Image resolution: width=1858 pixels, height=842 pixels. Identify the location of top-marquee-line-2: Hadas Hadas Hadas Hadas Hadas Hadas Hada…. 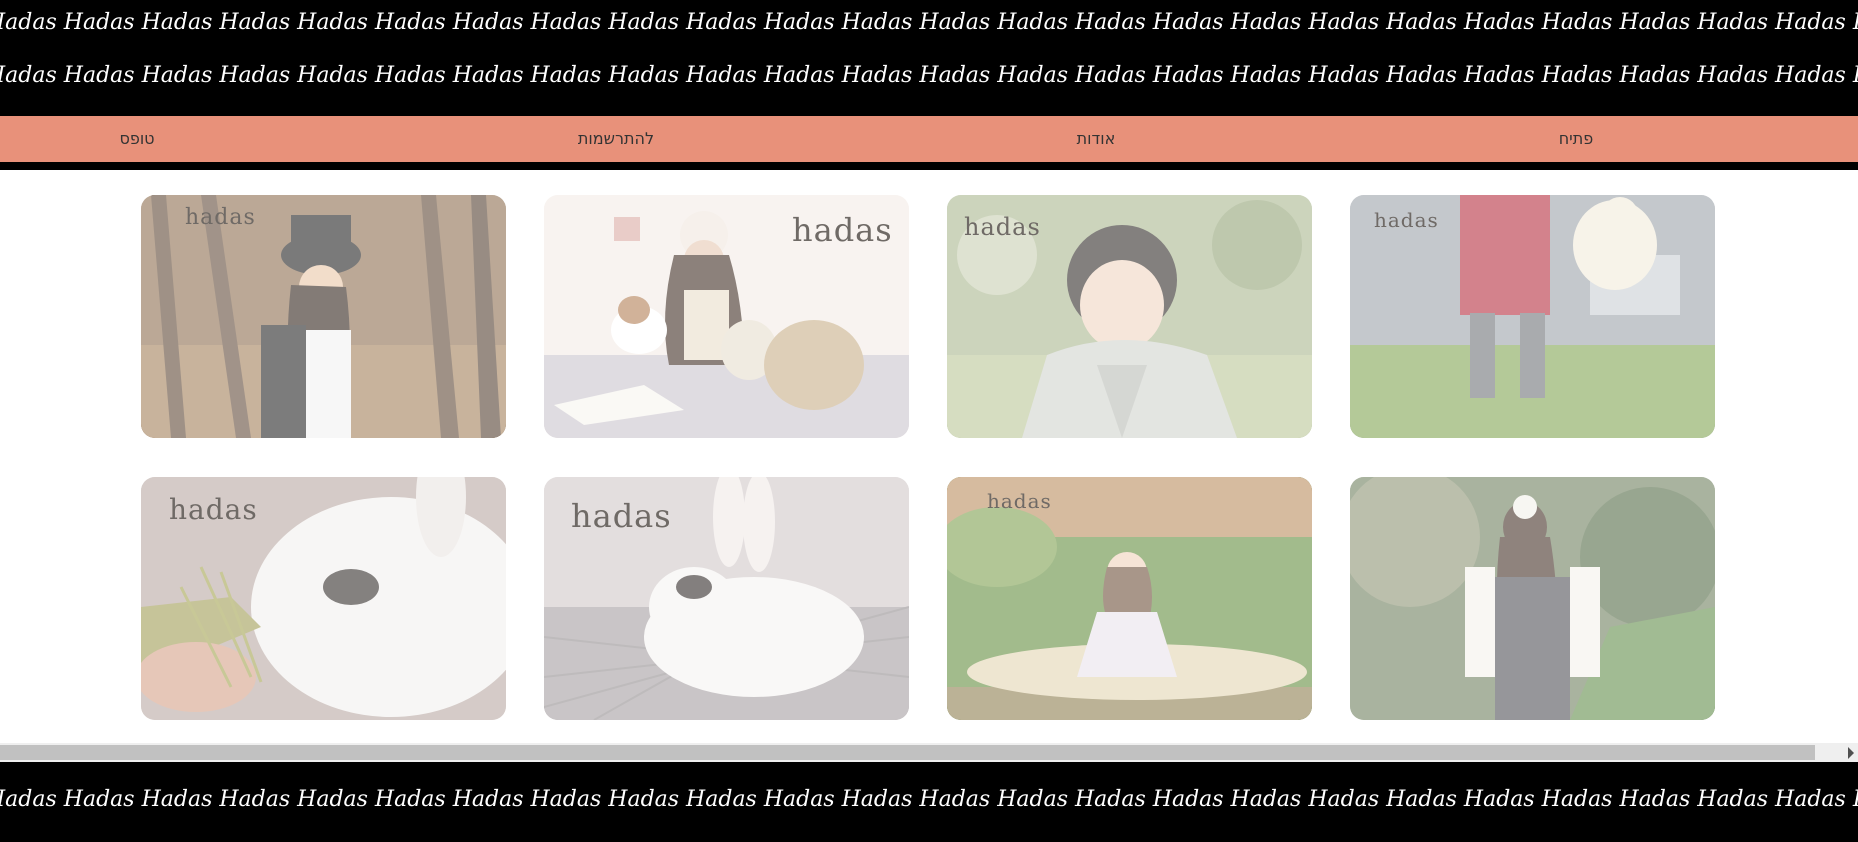
(929, 75).